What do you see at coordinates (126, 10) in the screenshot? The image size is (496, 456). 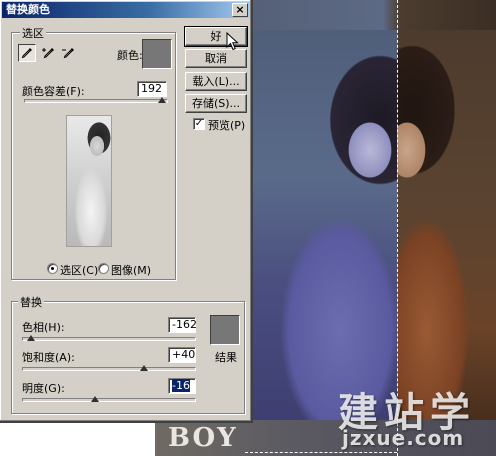 I see `dialog-titlebar: 替换颜色 ×` at bounding box center [126, 10].